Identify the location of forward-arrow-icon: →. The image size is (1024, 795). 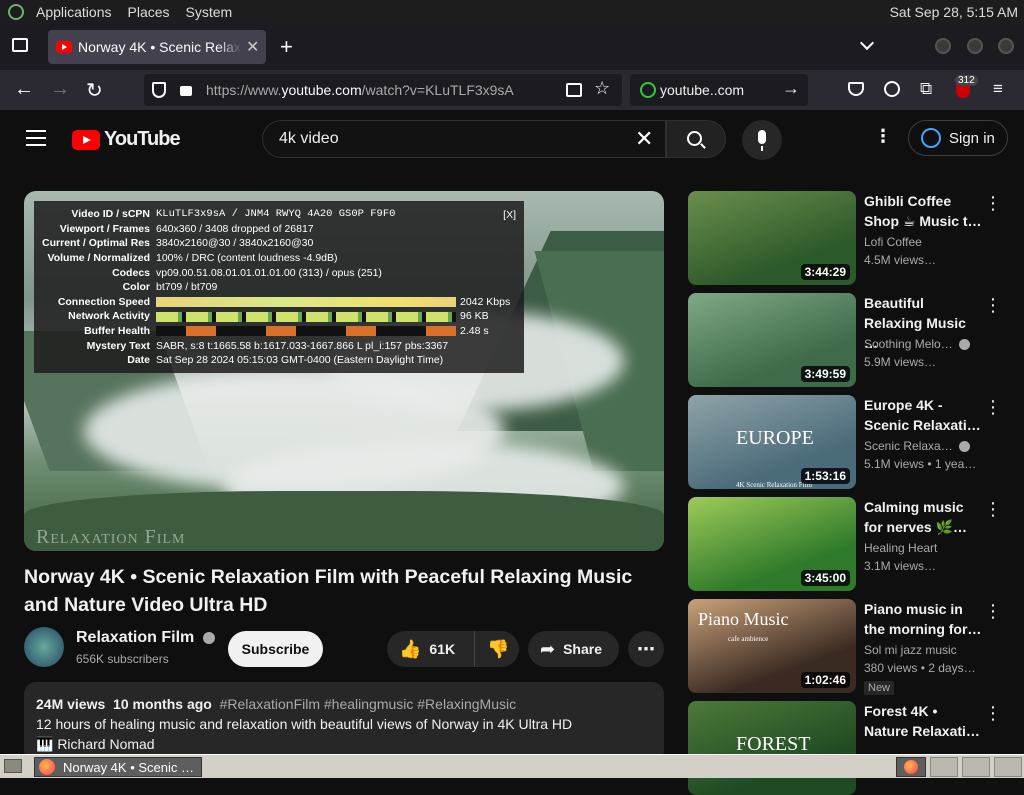
(60, 89).